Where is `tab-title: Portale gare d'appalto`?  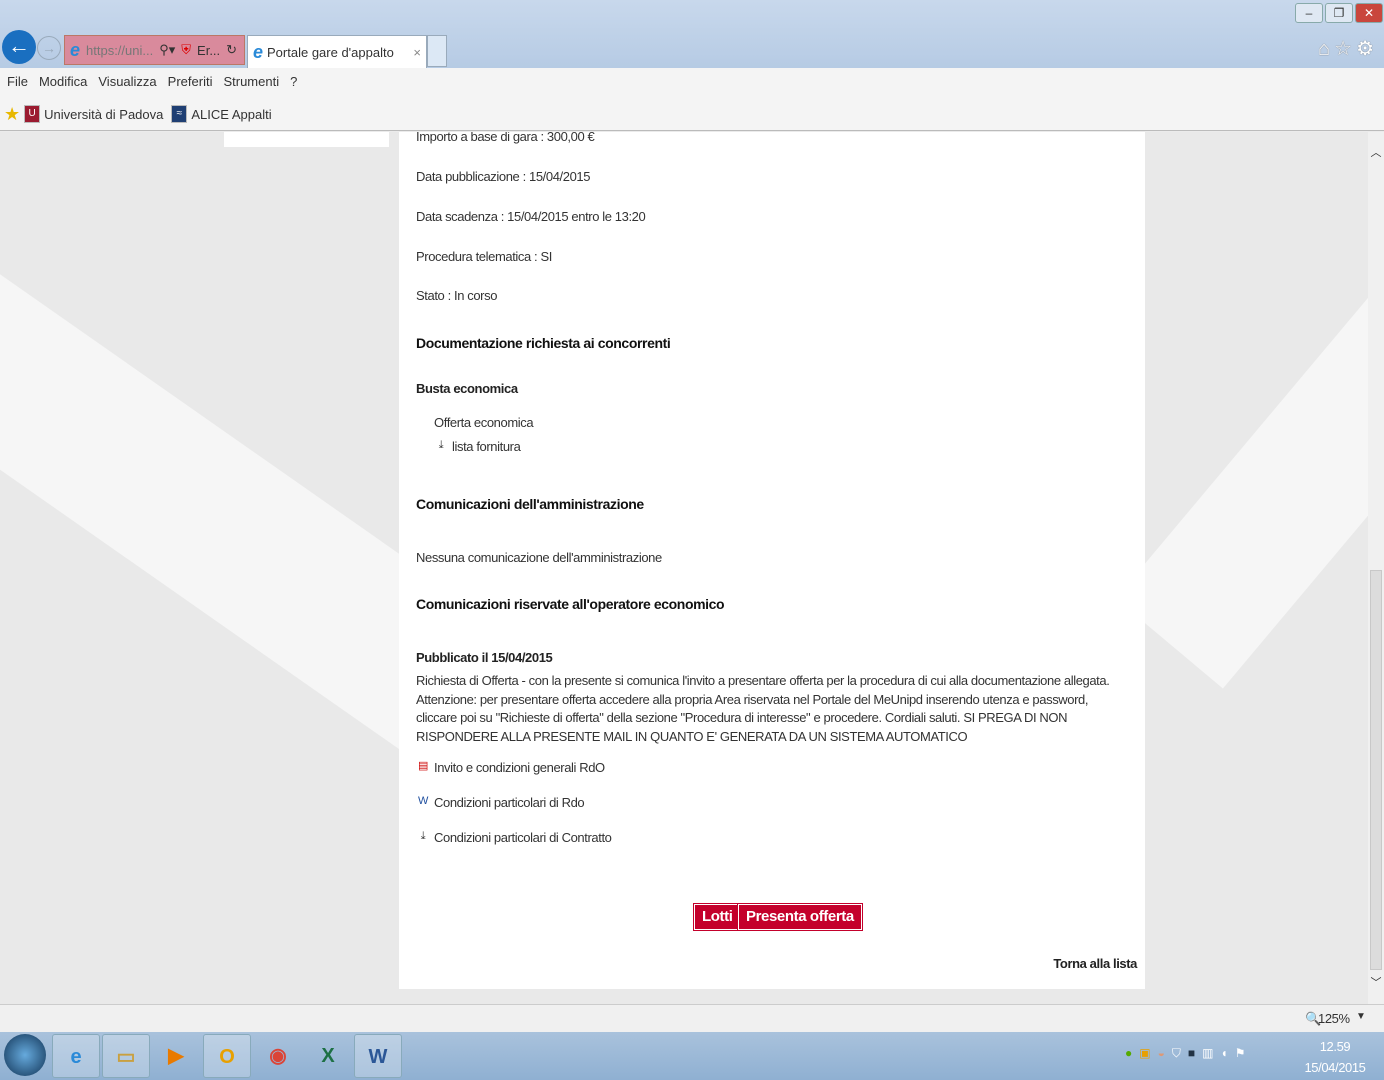
tab-title: Portale gare d'appalto is located at coordinates (330, 52).